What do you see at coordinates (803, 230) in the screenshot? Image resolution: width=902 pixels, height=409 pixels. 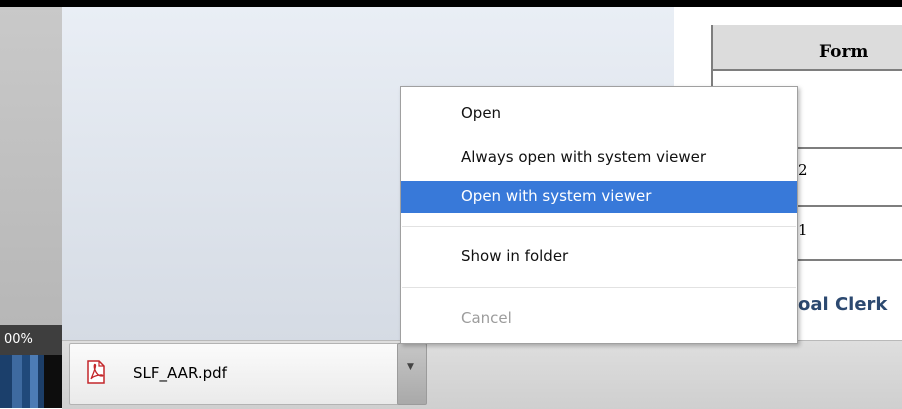 I see `table-cell: 1` at bounding box center [803, 230].